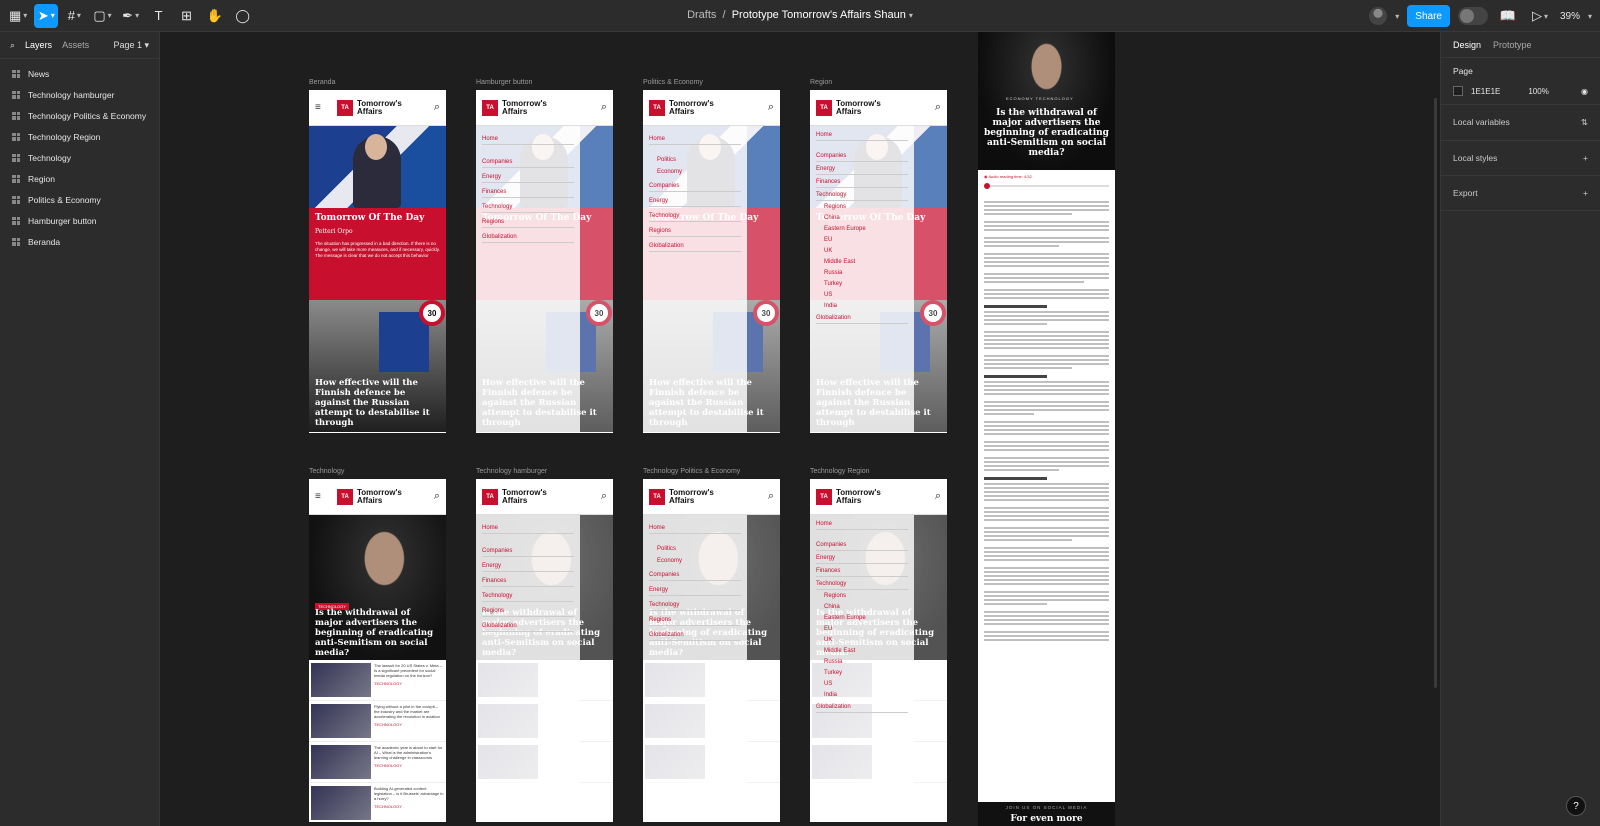 Image resolution: width=1600 pixels, height=826 pixels. Describe the element at coordinates (862, 294) in the screenshot. I see `menu-item: US` at that location.